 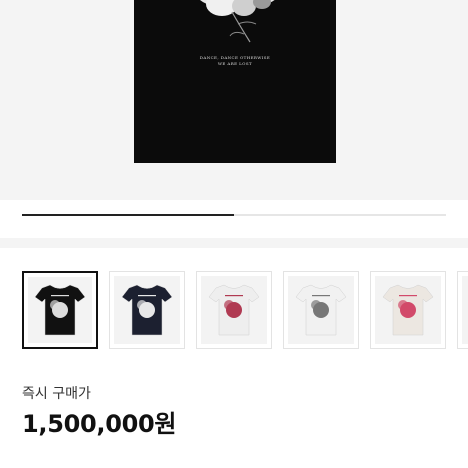 What do you see at coordinates (237, 21) in the screenshot?
I see `flower-print-icon` at bounding box center [237, 21].